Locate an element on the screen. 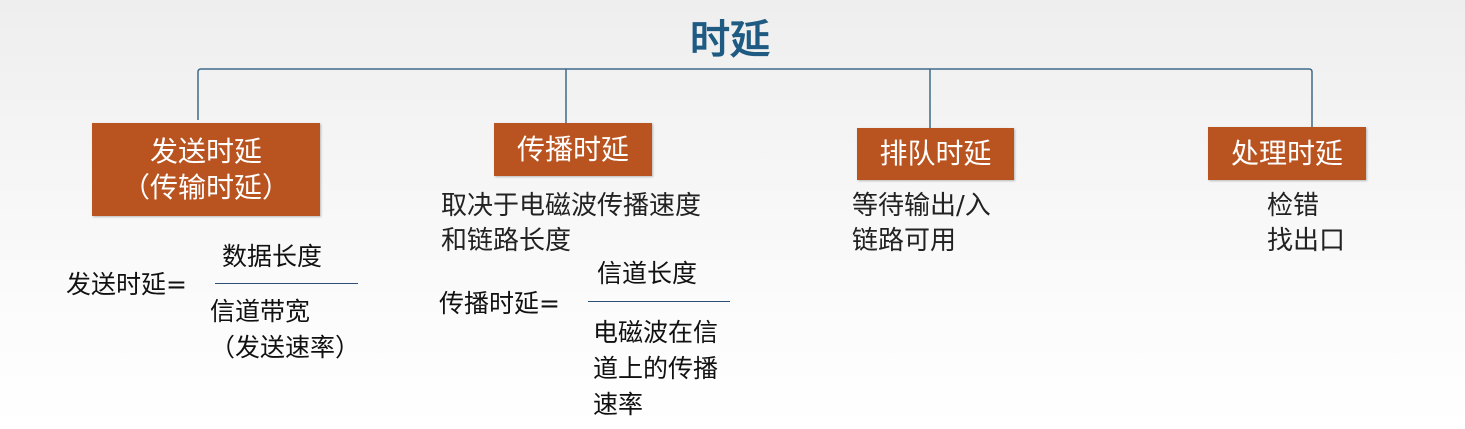 This screenshot has height=429, width=1465. description-line-1: 取决于电磁波传播速度 is located at coordinates (571, 206).